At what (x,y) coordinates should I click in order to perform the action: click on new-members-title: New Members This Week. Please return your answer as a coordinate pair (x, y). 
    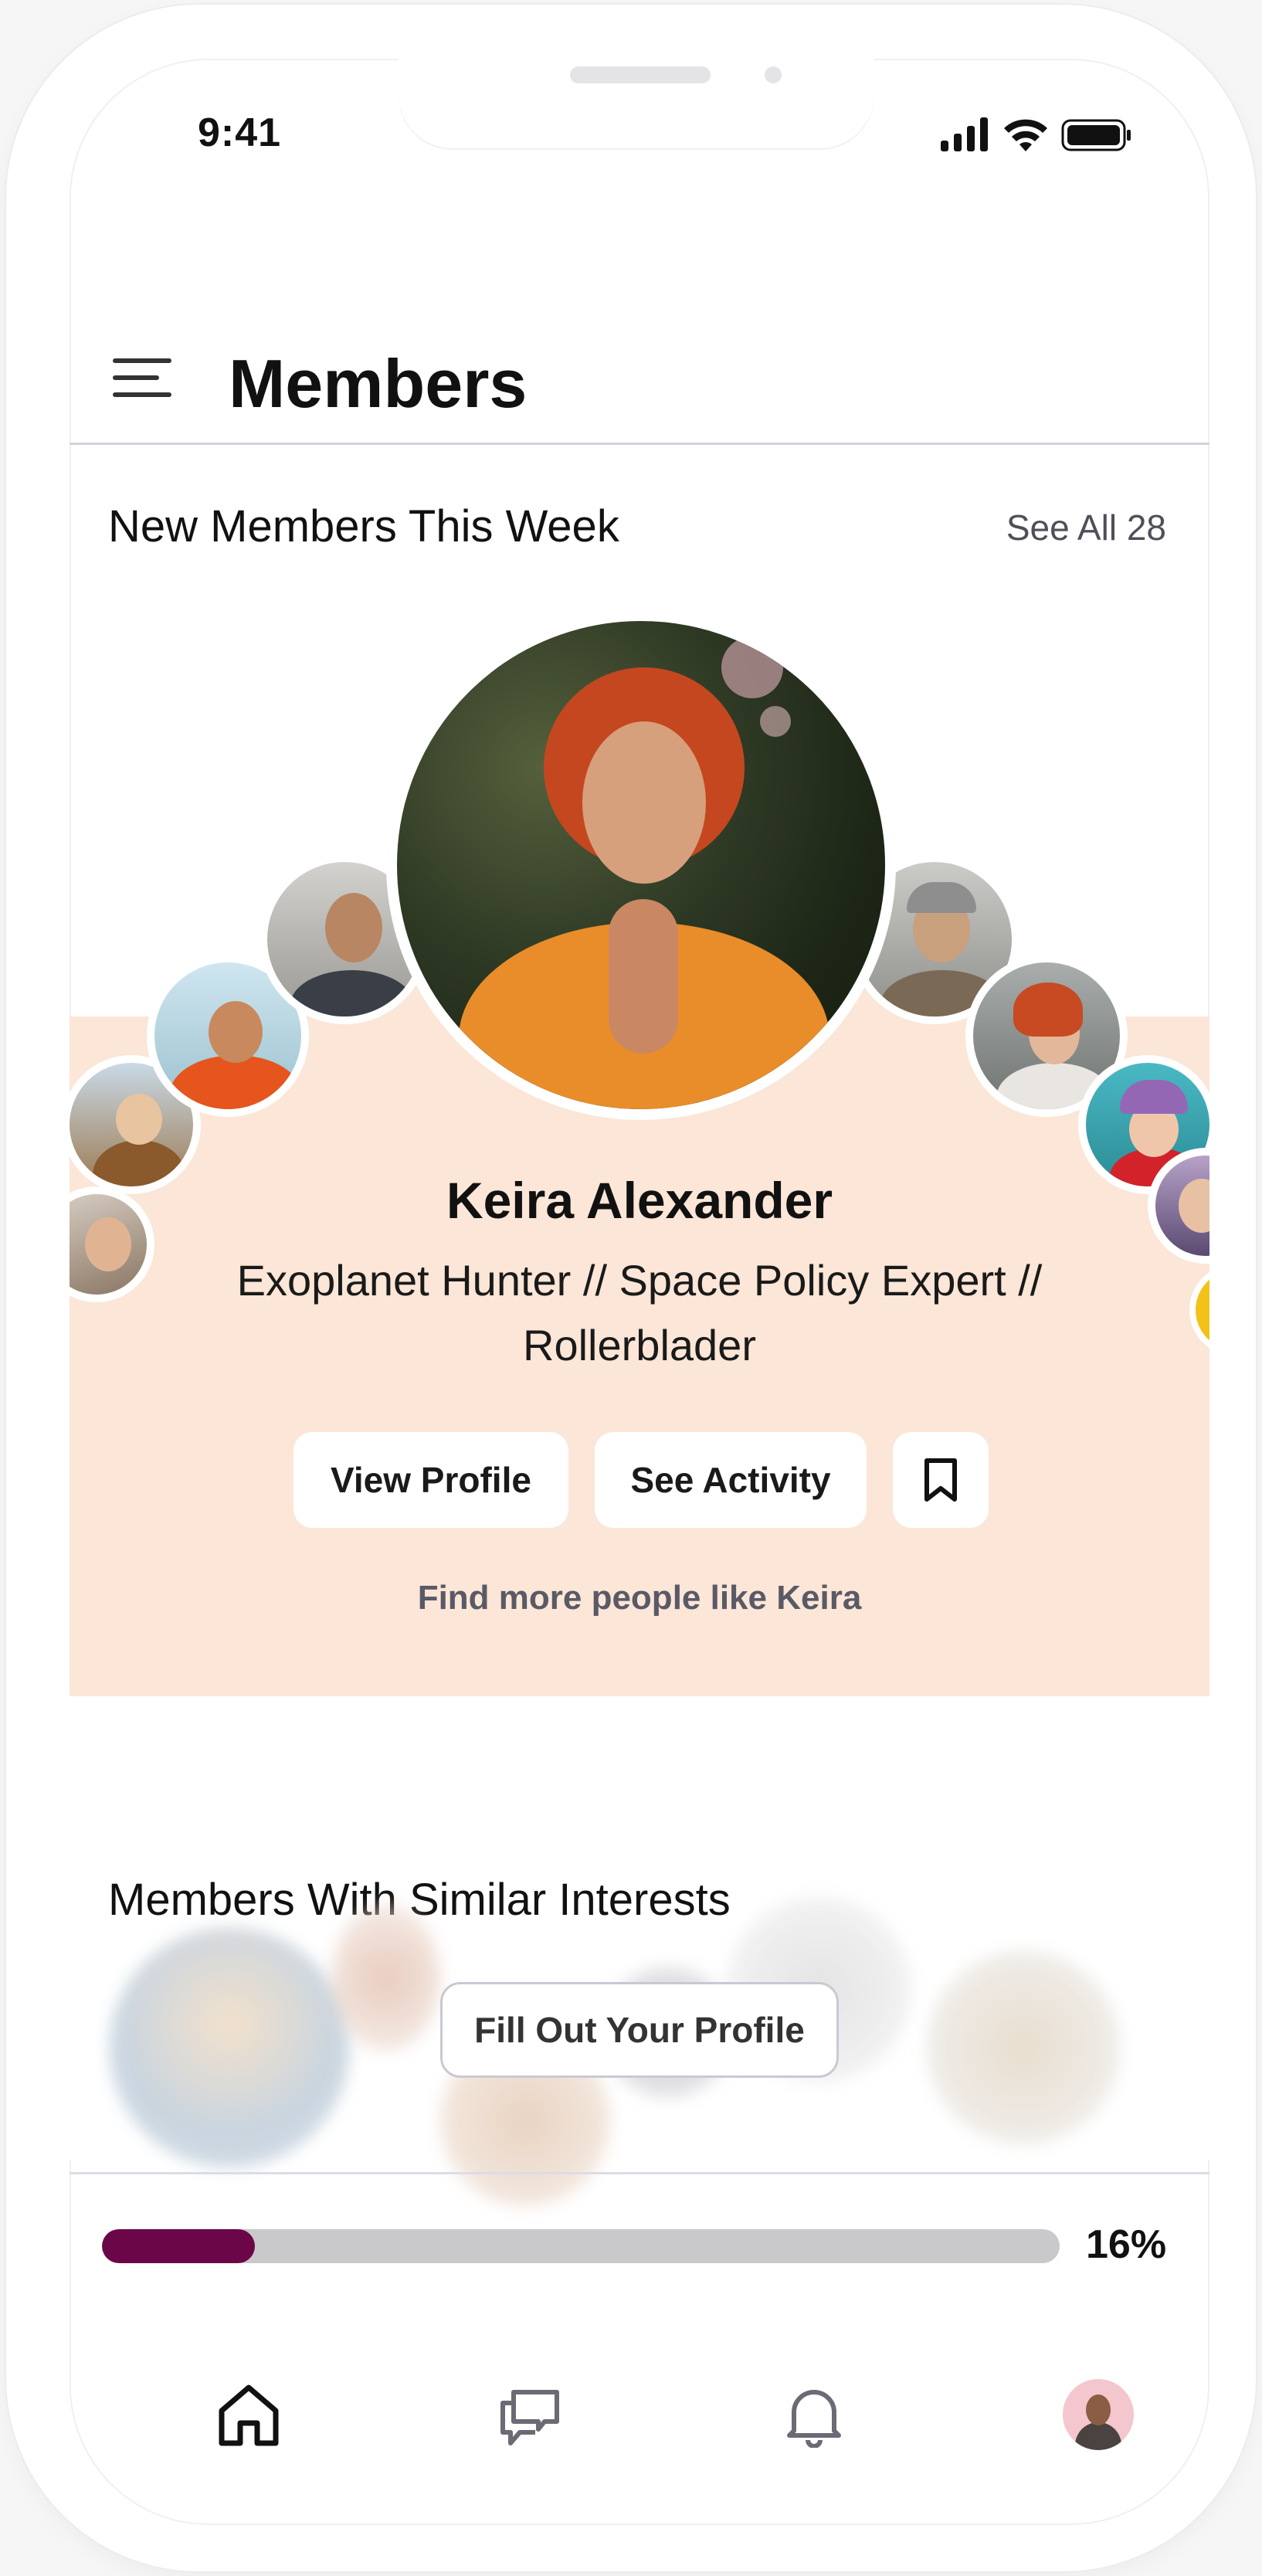
    Looking at the image, I should click on (363, 526).